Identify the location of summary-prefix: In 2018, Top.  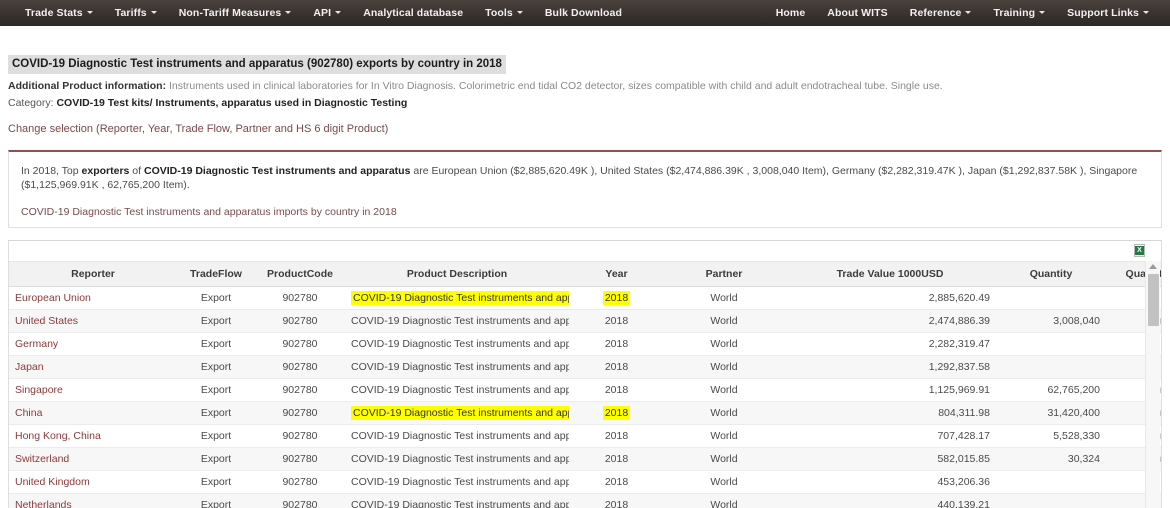
(51, 171).